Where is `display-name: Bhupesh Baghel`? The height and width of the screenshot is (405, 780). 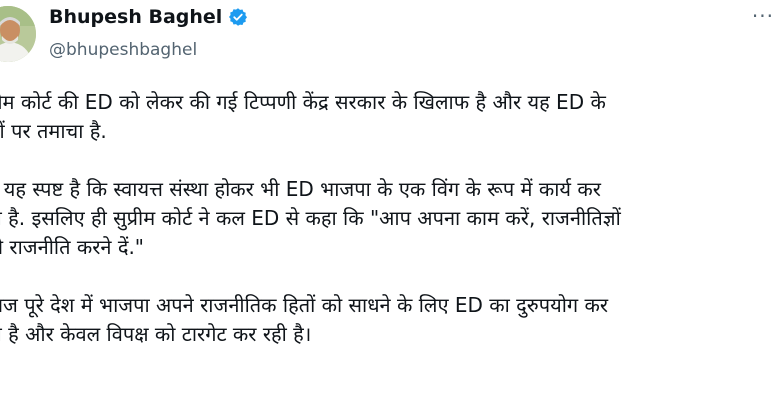 display-name: Bhupesh Baghel is located at coordinates (135, 17).